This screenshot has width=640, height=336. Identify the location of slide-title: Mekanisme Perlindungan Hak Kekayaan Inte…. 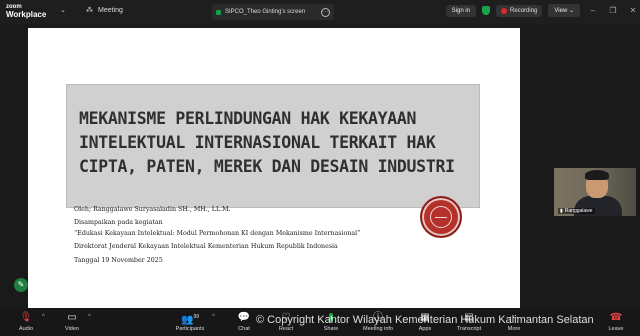
(267, 142).